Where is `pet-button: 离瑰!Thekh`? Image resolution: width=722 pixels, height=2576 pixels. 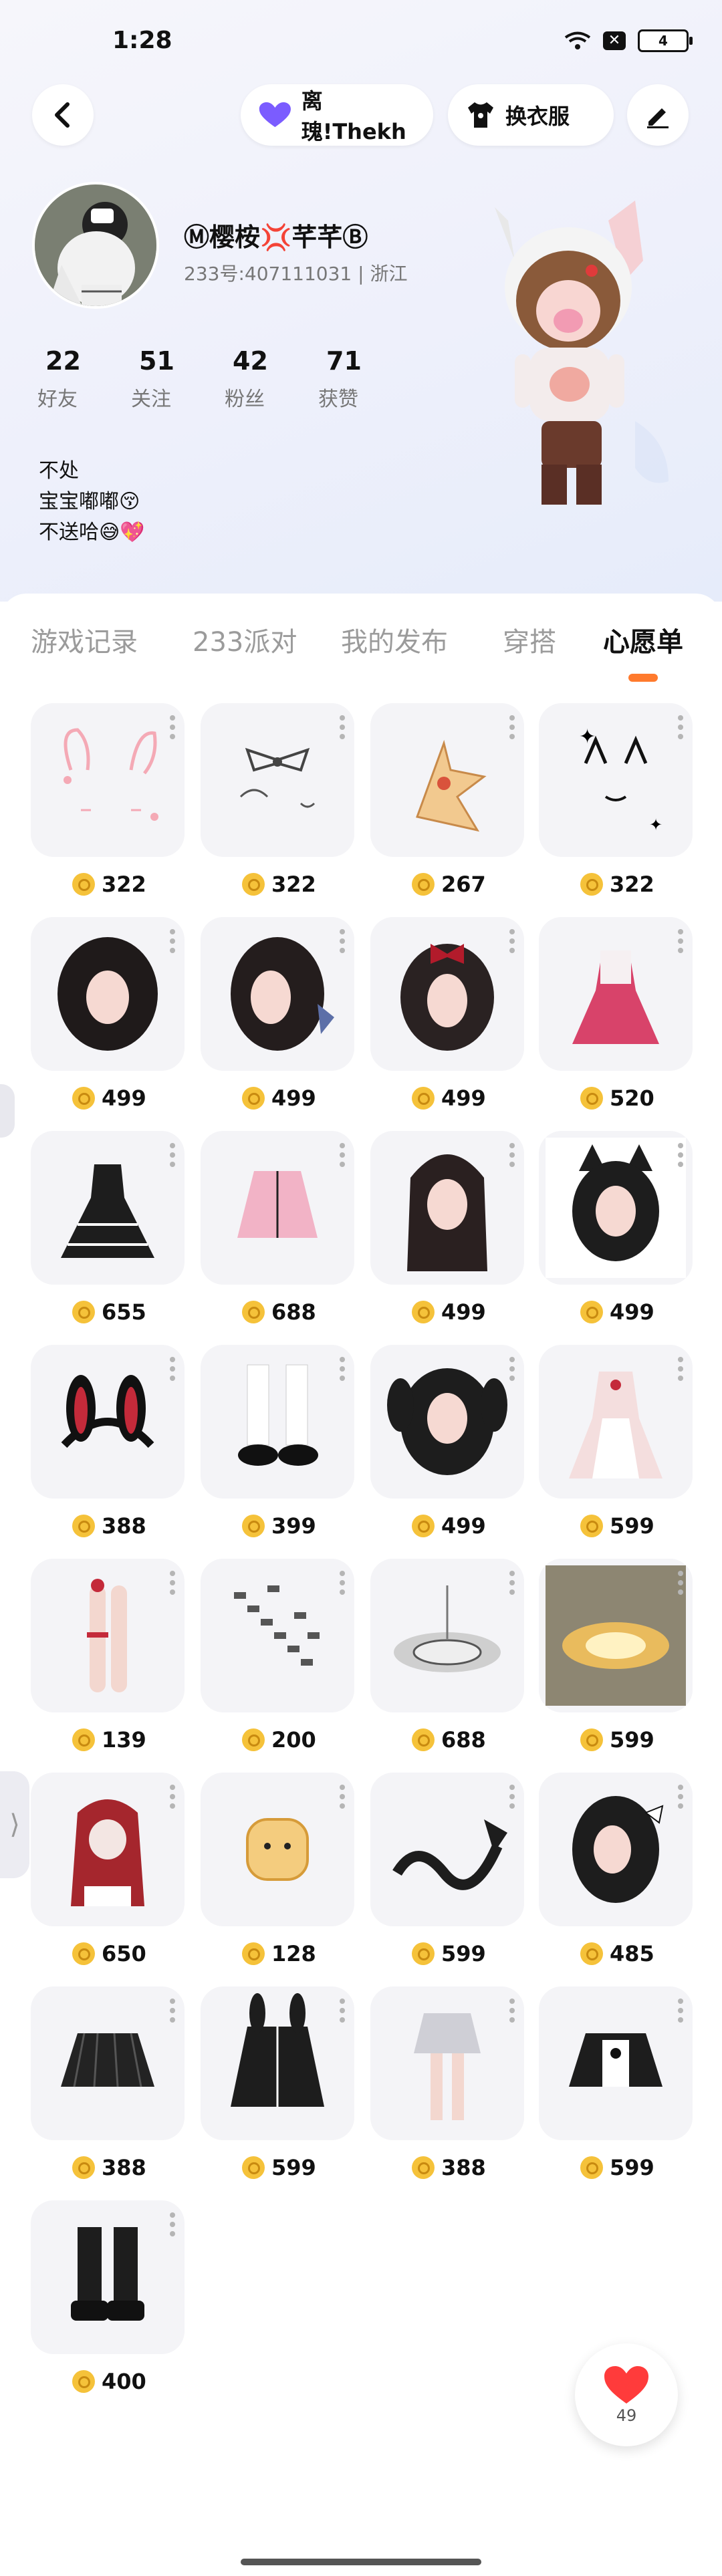 pet-button: 离瑰!Thekh is located at coordinates (337, 115).